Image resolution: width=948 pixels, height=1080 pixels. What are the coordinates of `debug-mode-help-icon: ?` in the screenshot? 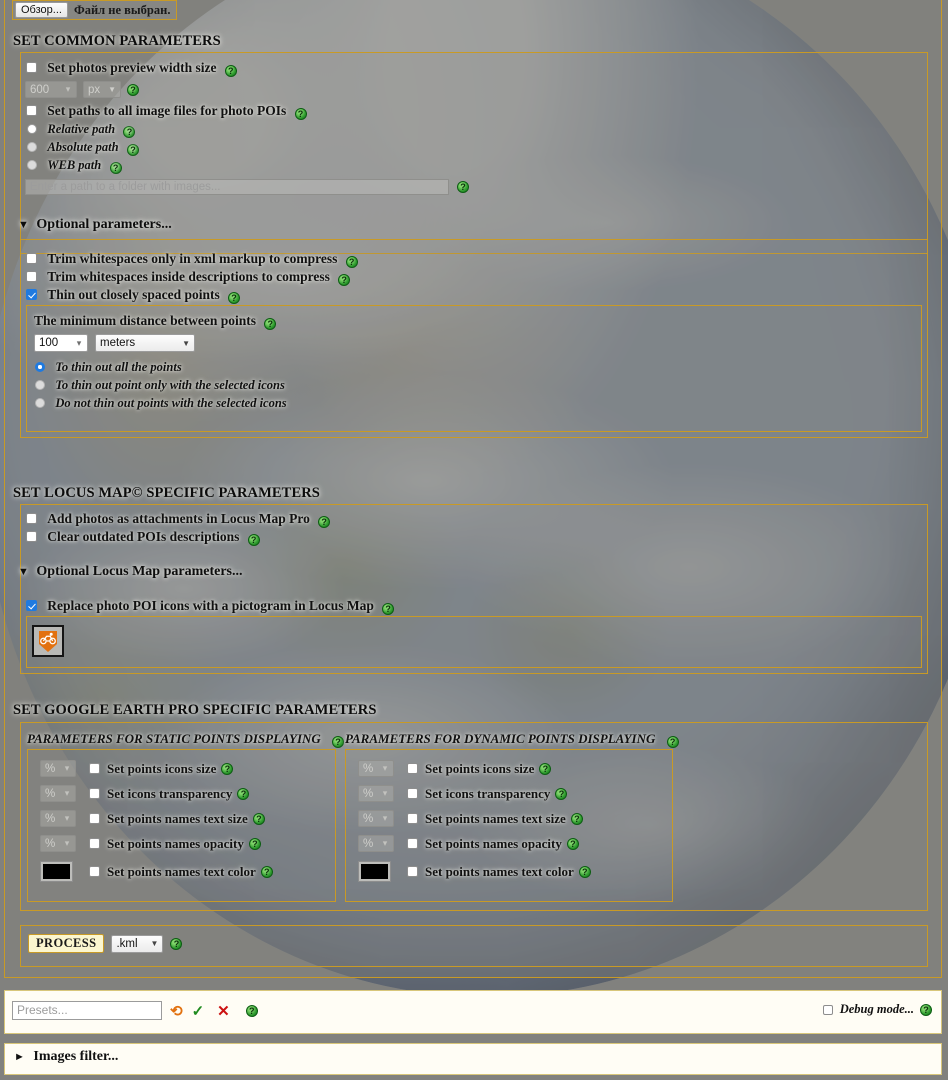 It's located at (926, 1009).